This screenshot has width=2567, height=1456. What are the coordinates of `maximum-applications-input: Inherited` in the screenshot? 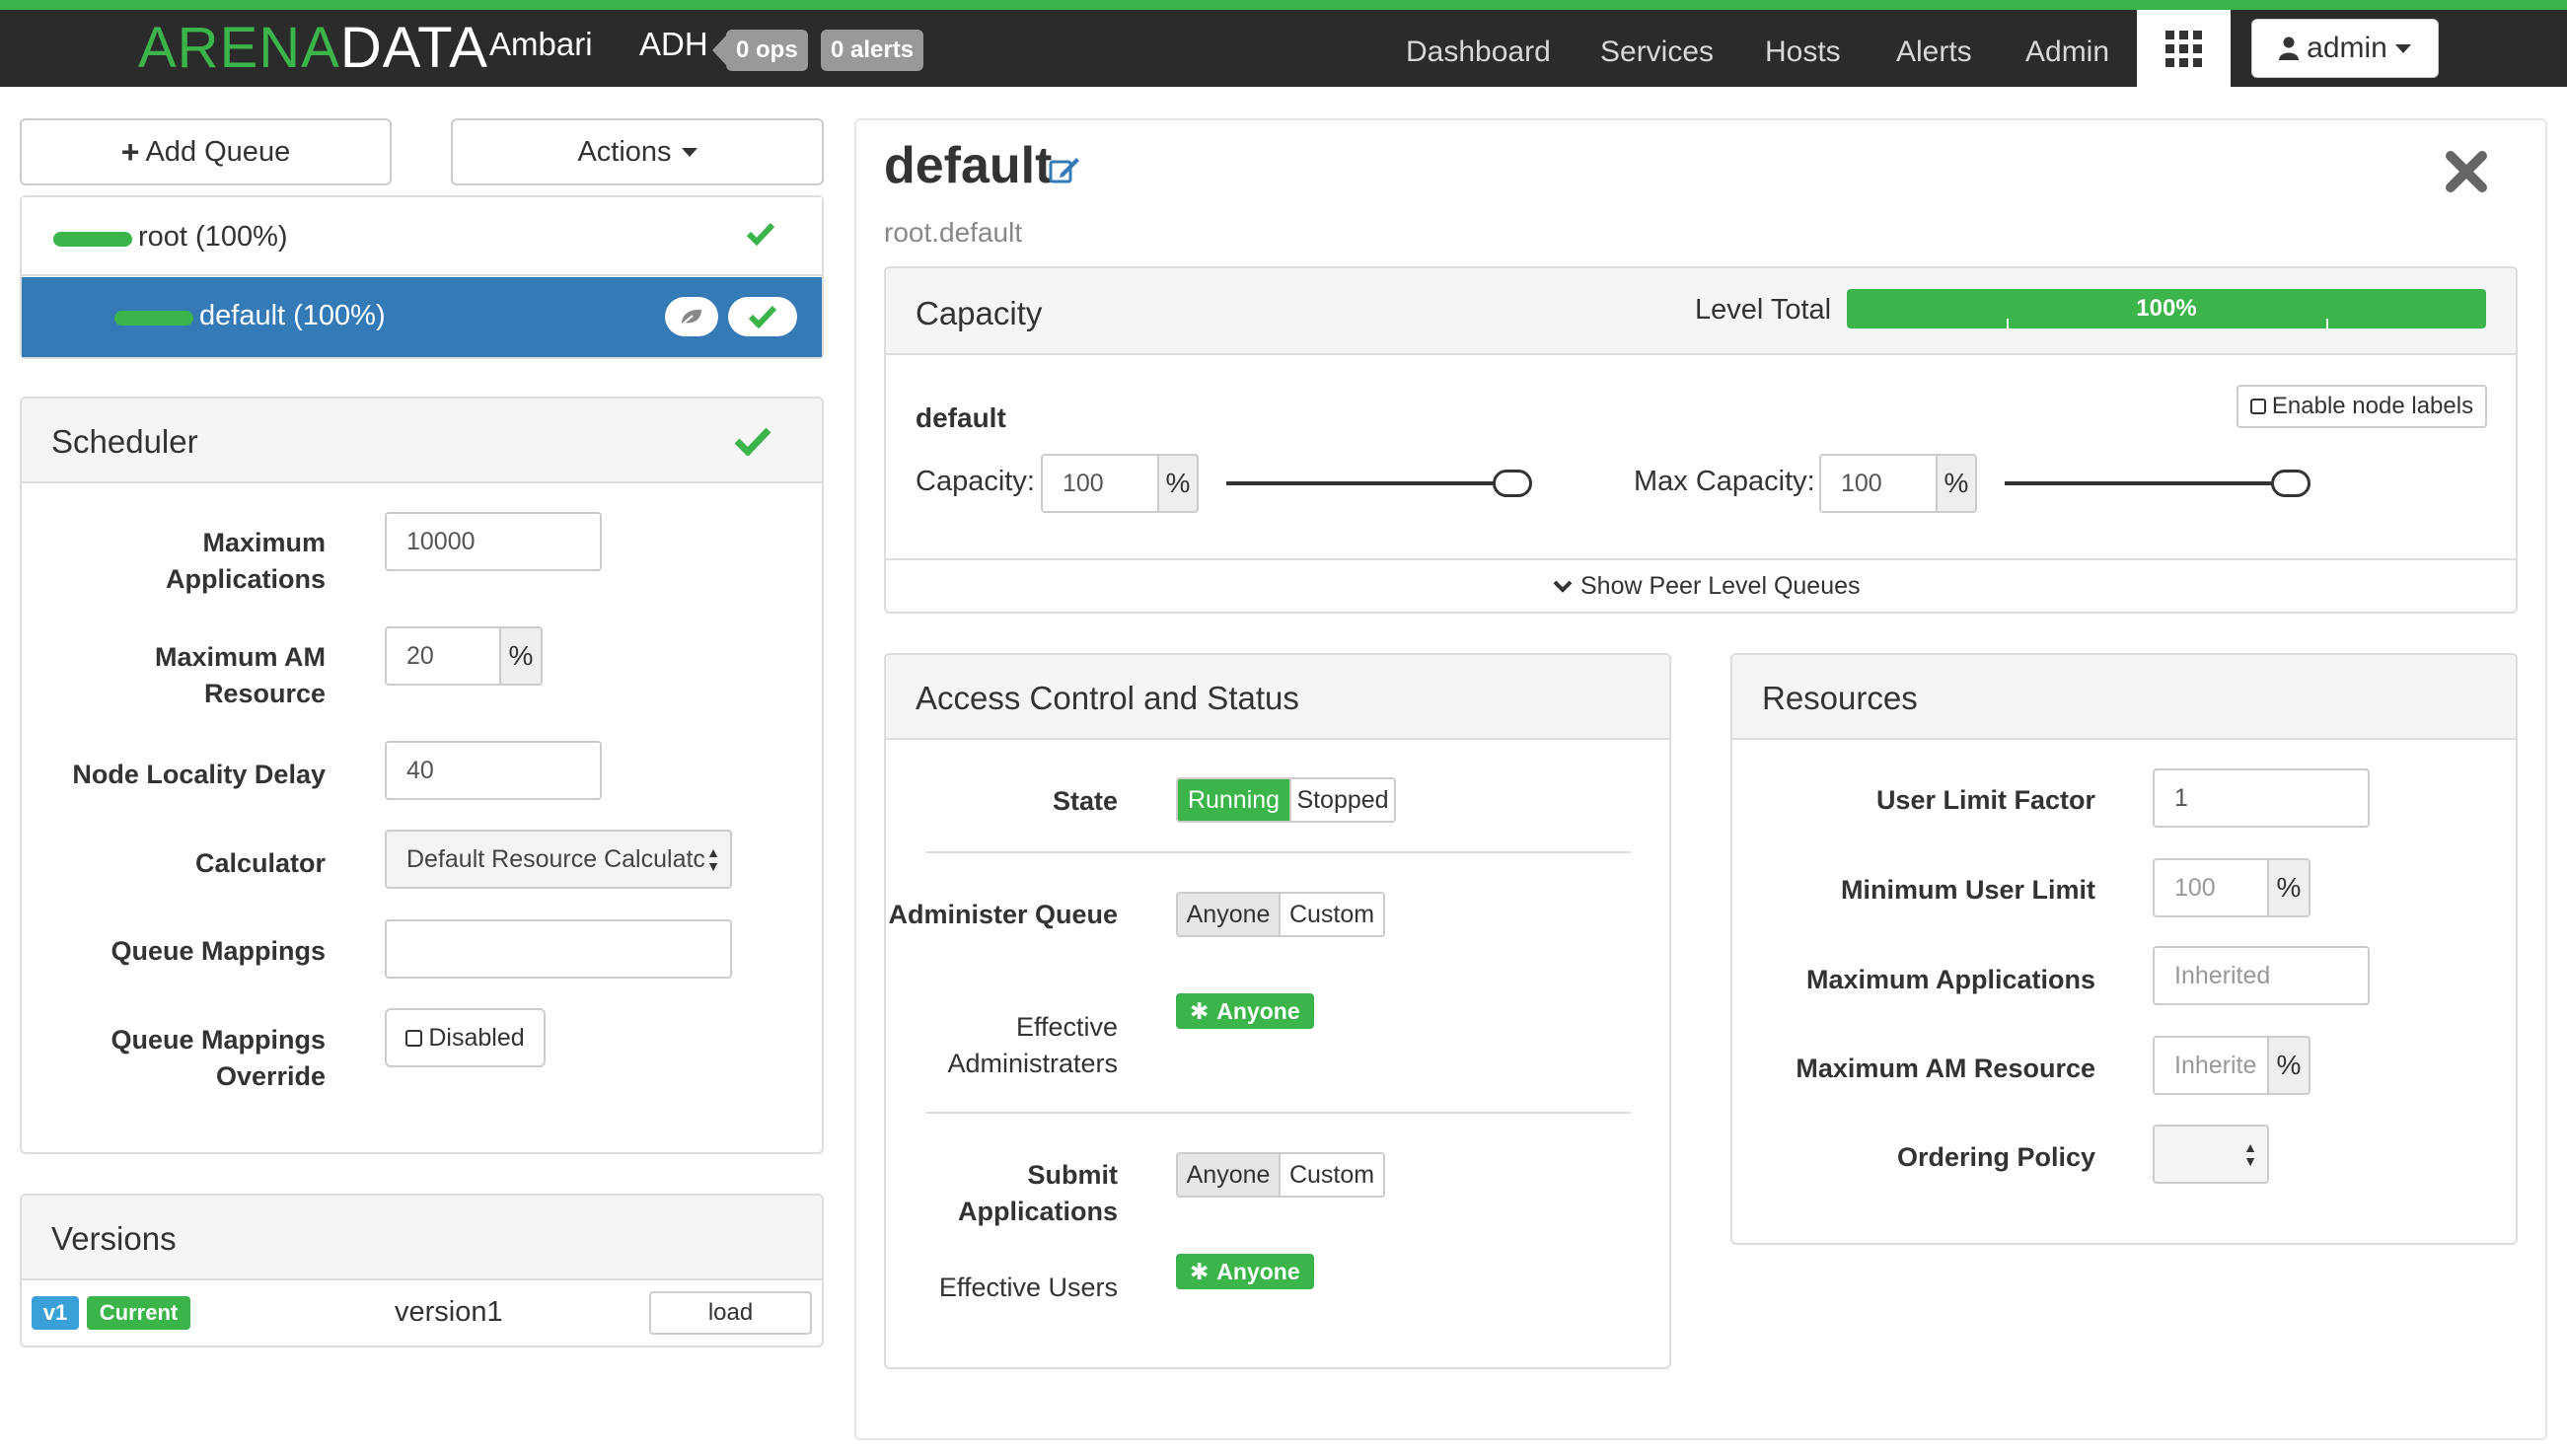 It's located at (2261, 975).